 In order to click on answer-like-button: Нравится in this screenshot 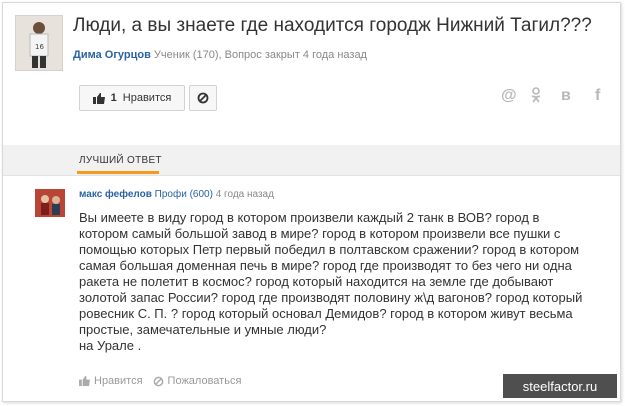, I will do `click(111, 381)`.